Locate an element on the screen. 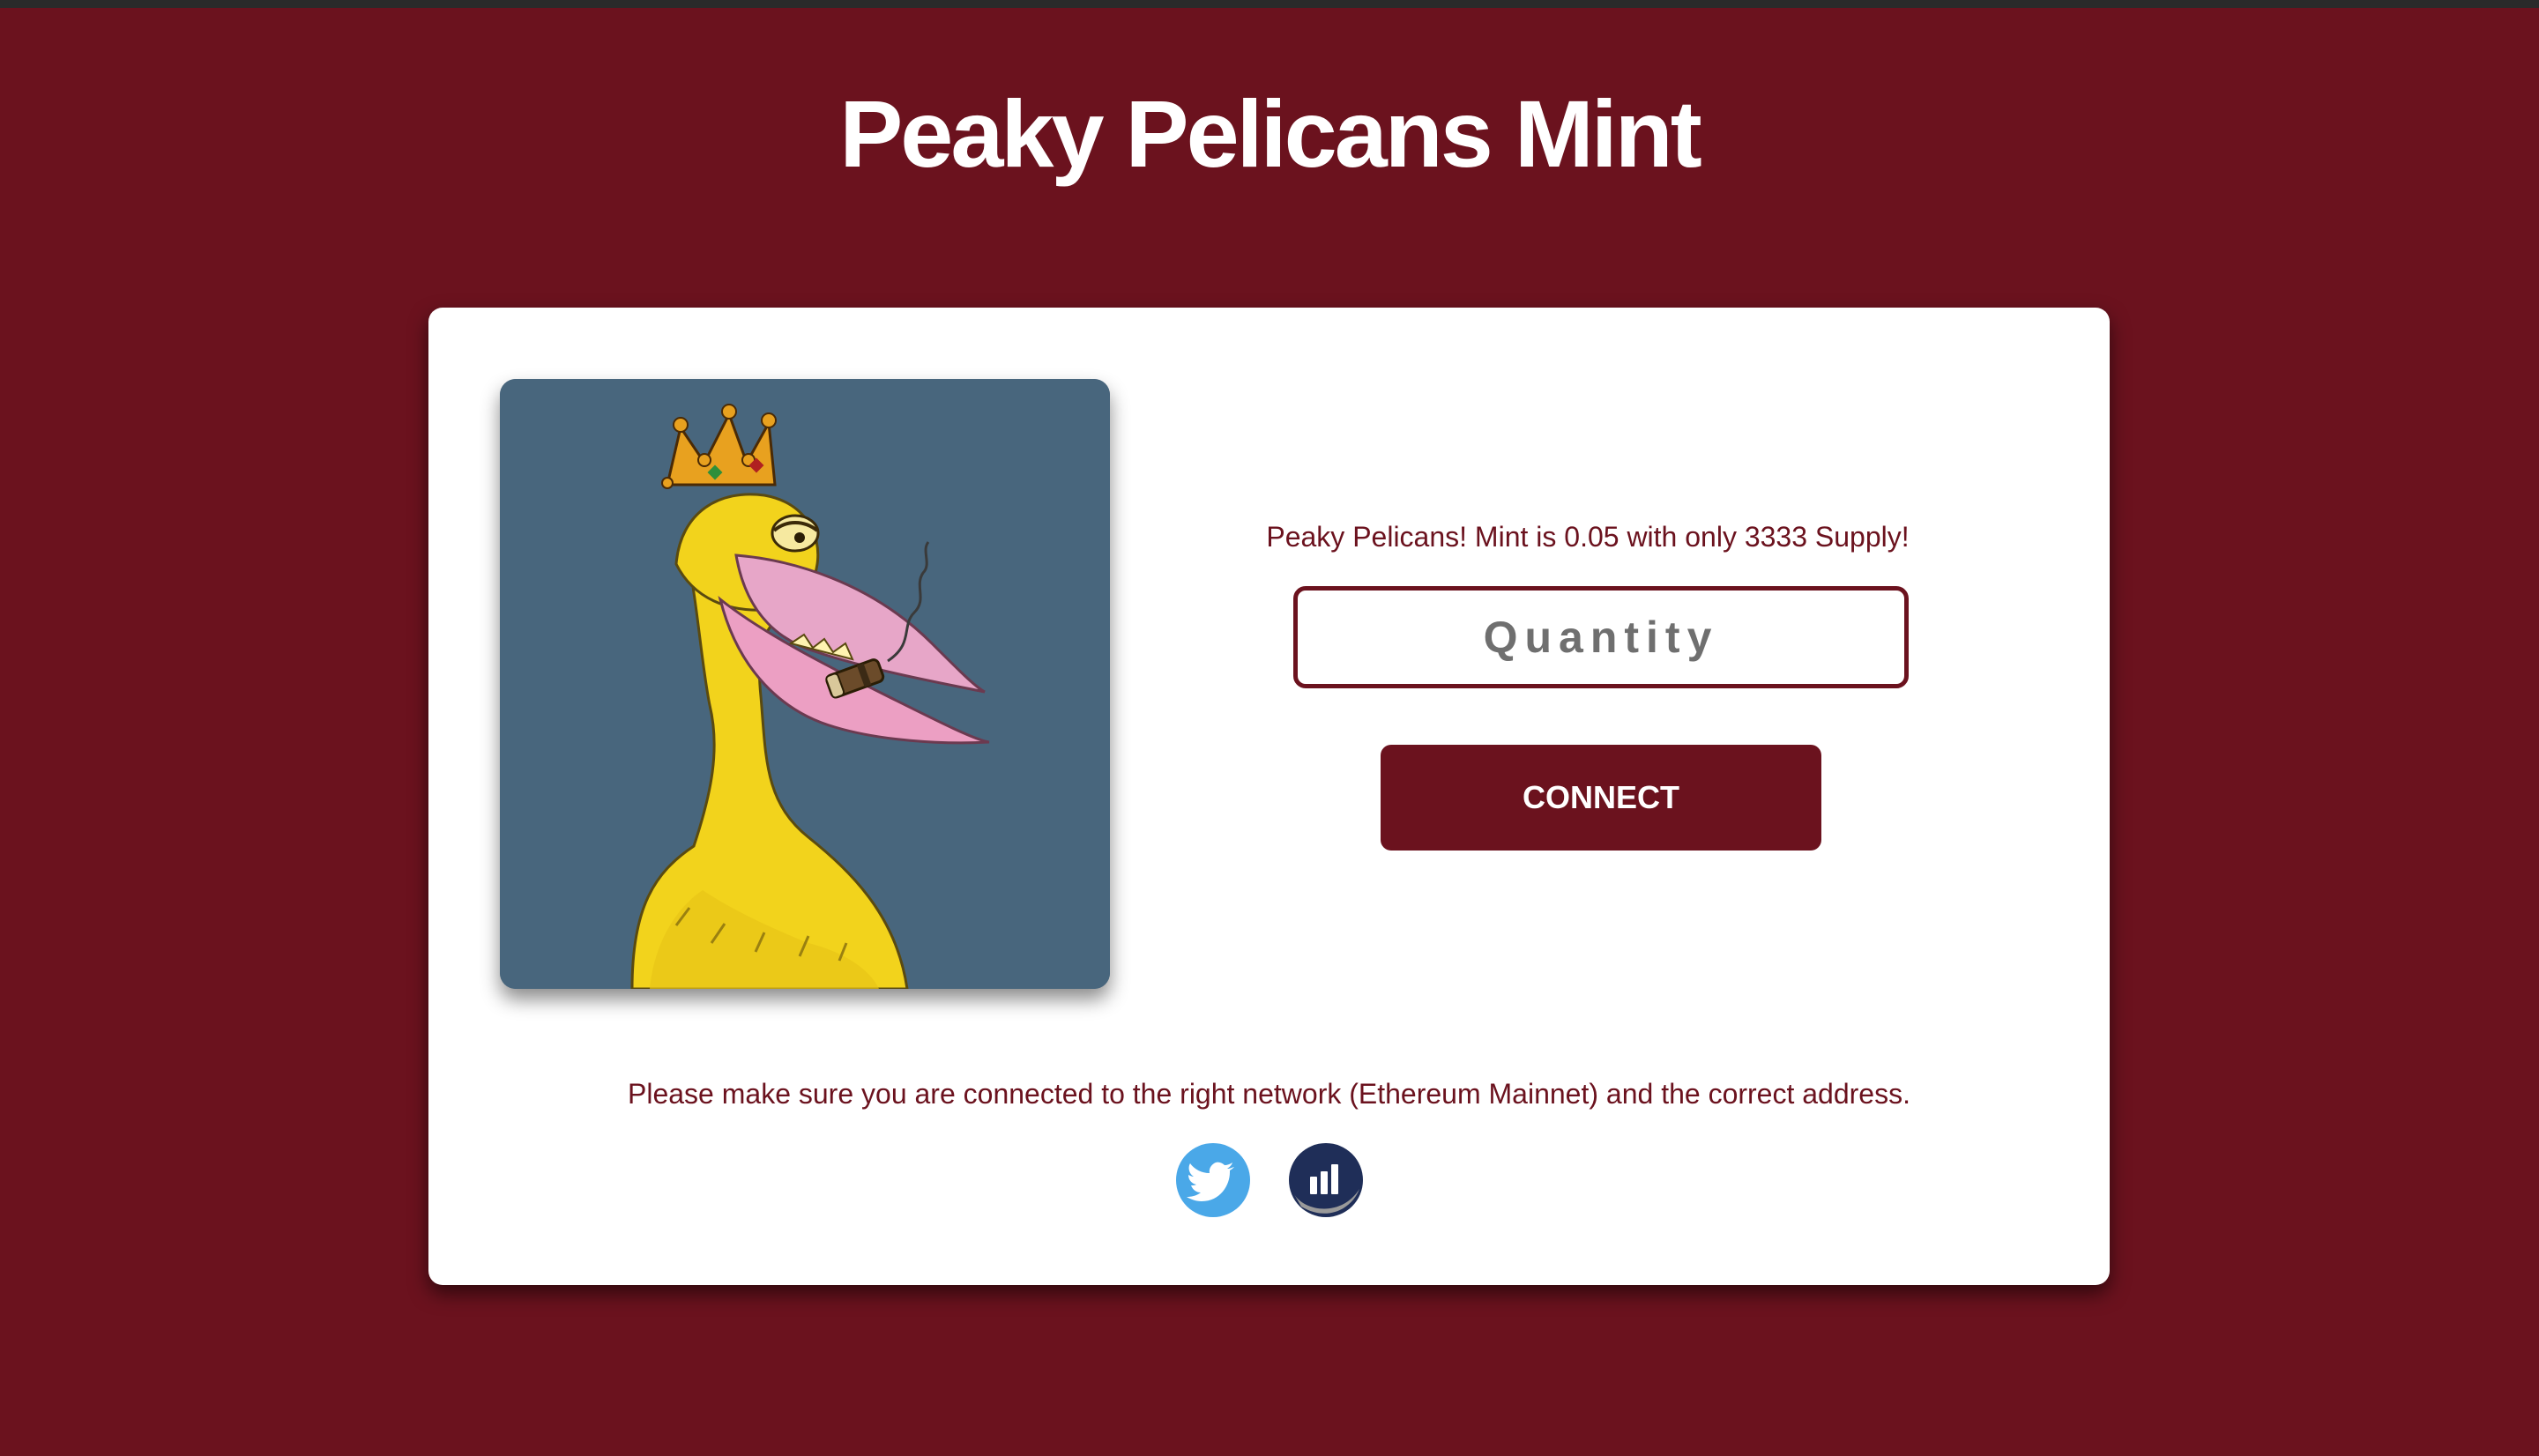 The width and height of the screenshot is (2539, 1456). twitter-icon is located at coordinates (1213, 1180).